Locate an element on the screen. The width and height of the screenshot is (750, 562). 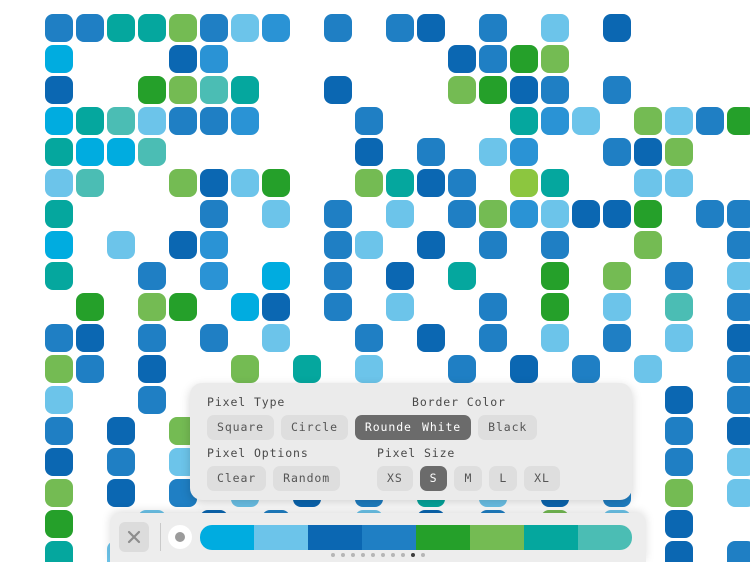
pixel-size-xl-button: XL is located at coordinates (542, 479).